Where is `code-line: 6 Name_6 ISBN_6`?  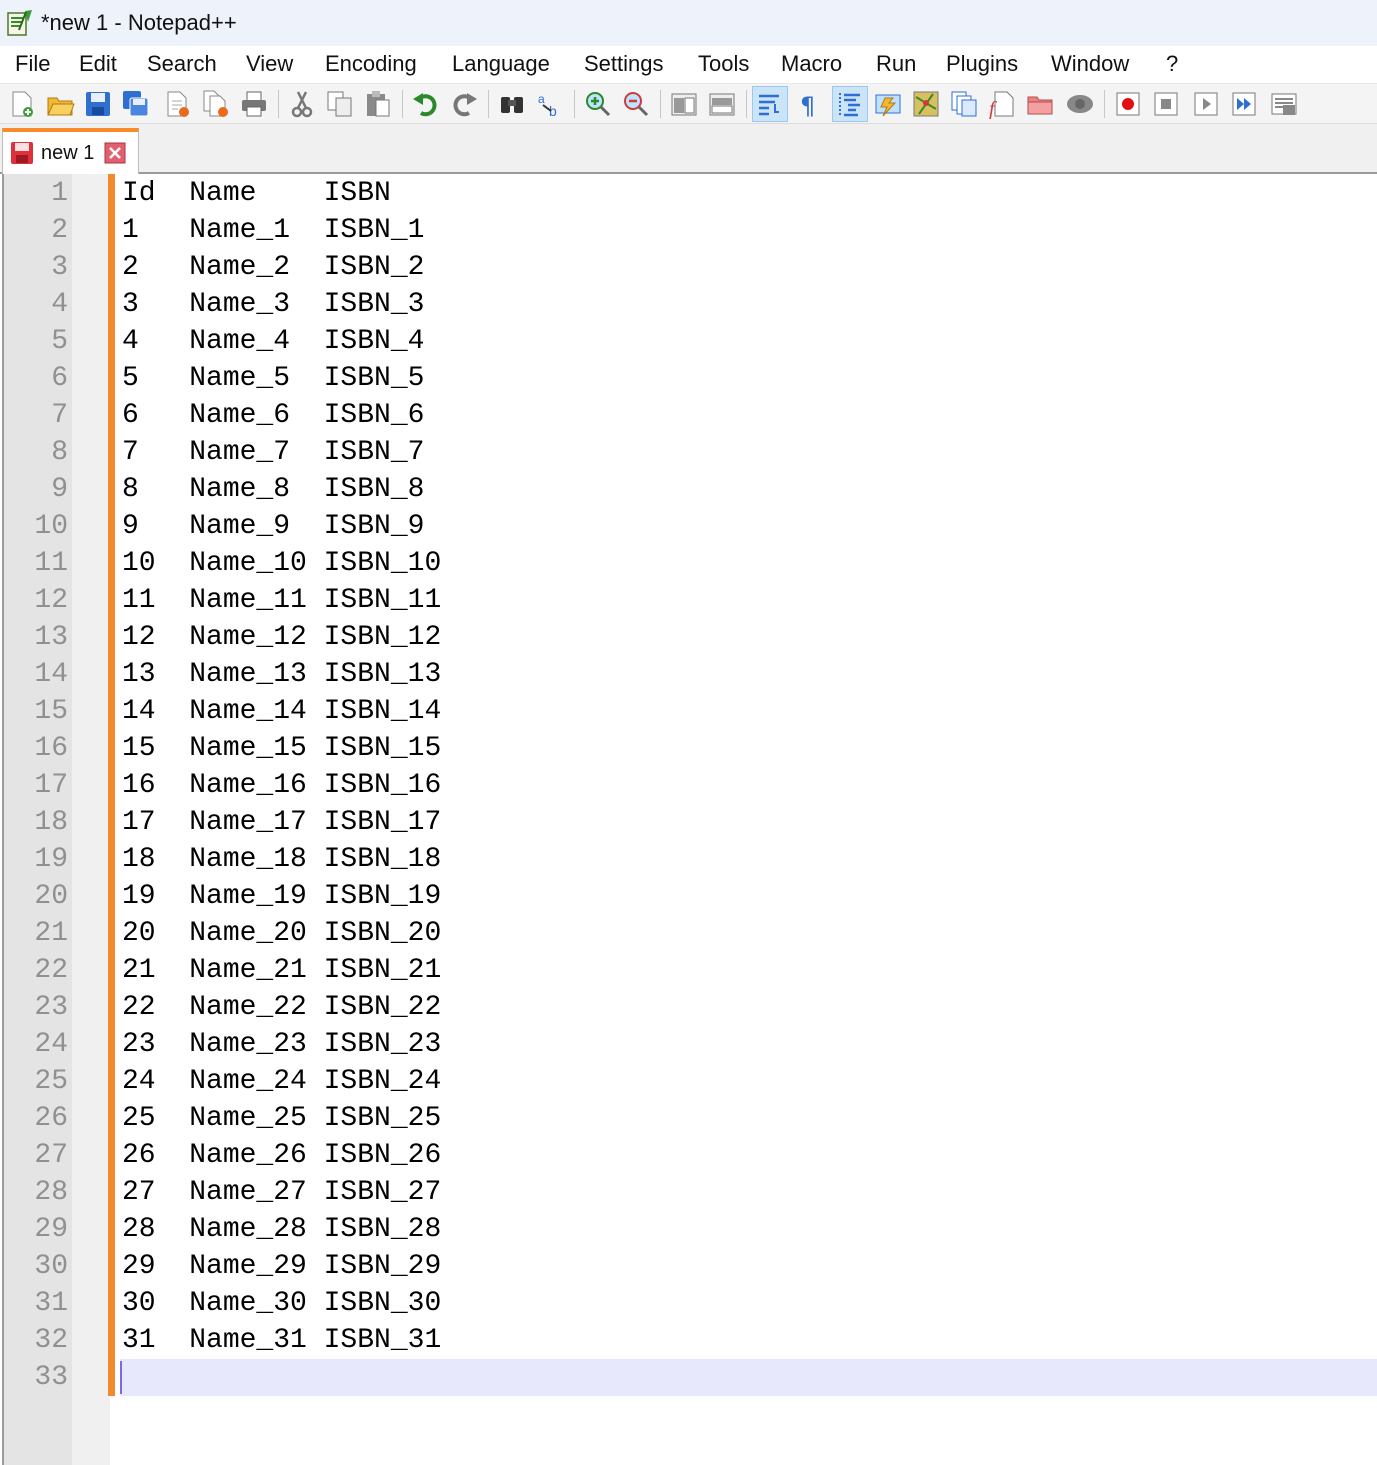 code-line: 6 Name_6 ISBN_6 is located at coordinates (273, 415).